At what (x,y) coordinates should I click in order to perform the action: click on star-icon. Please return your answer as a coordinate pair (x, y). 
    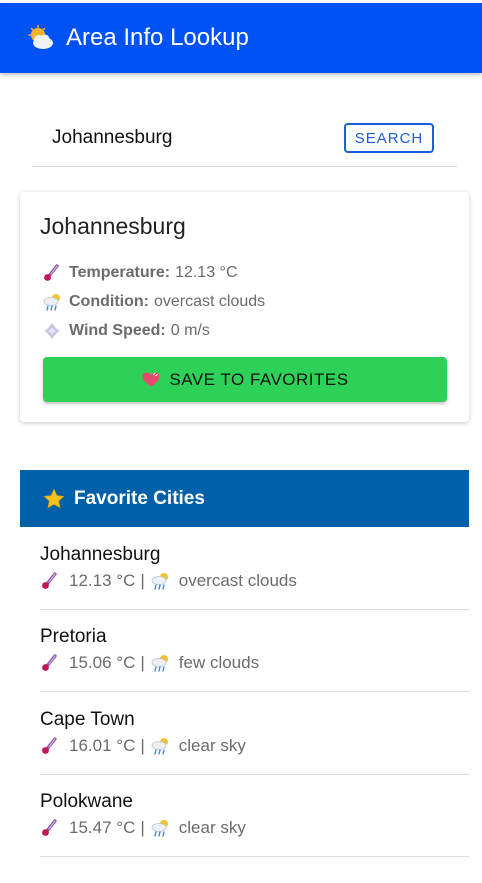
    Looking at the image, I should click on (54, 498).